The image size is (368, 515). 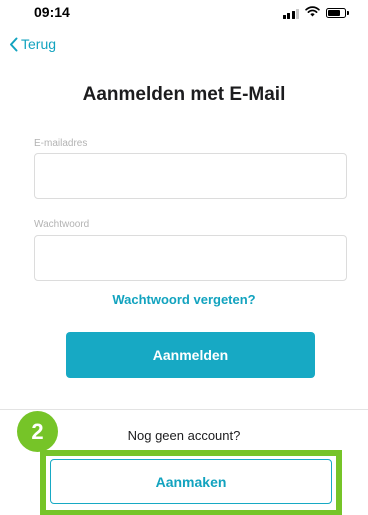 I want to click on login-button: Aanmelden, so click(x=190, y=355).